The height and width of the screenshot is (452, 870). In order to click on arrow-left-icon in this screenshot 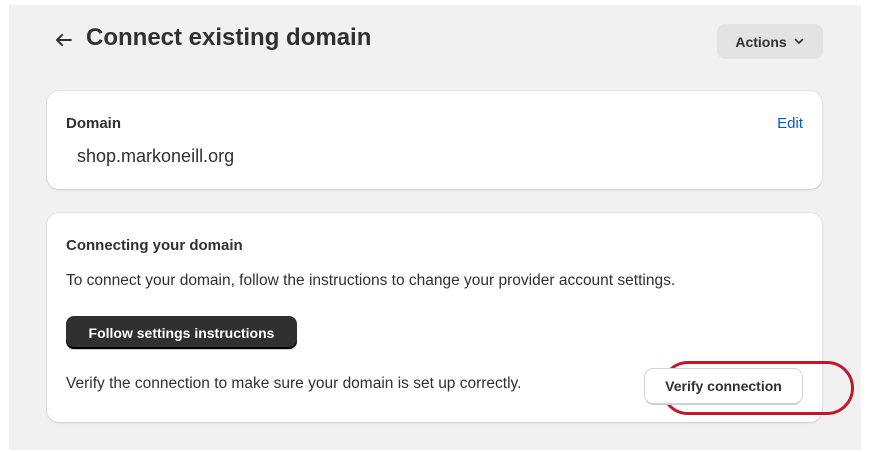, I will do `click(64, 40)`.